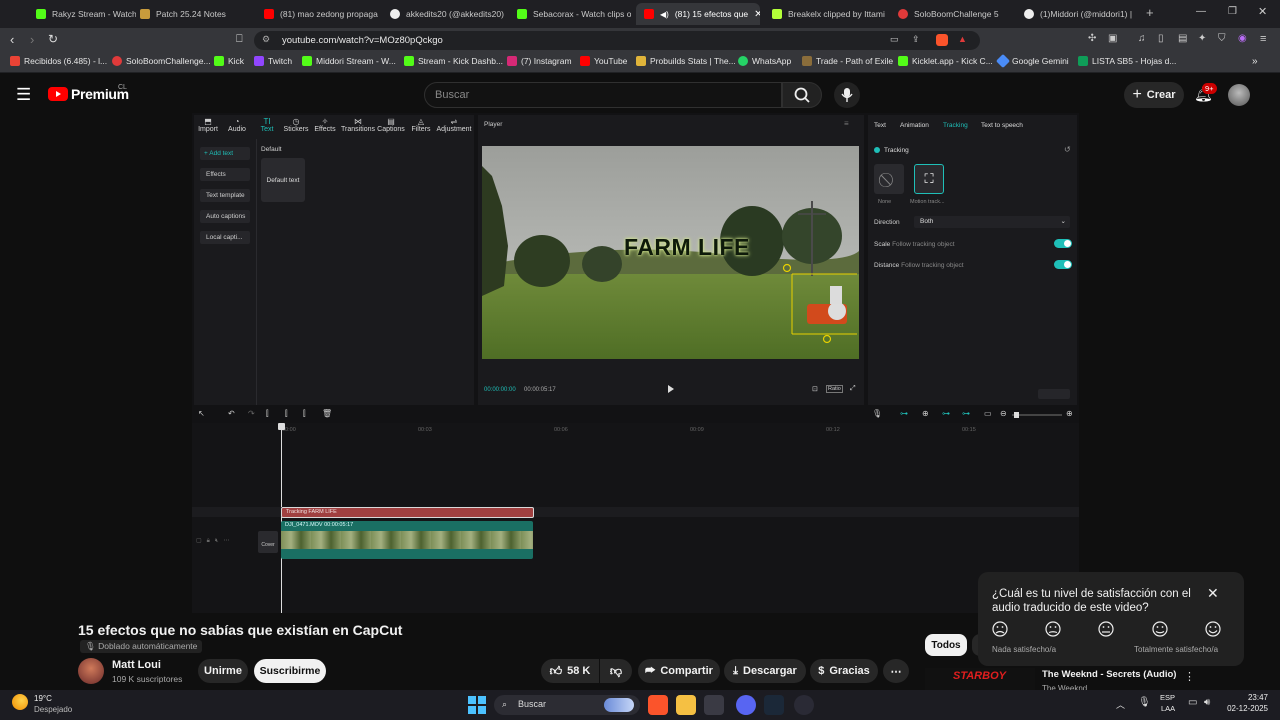 The height and width of the screenshot is (720, 1280). I want to click on close-tab-icon: ✕, so click(757, 14).